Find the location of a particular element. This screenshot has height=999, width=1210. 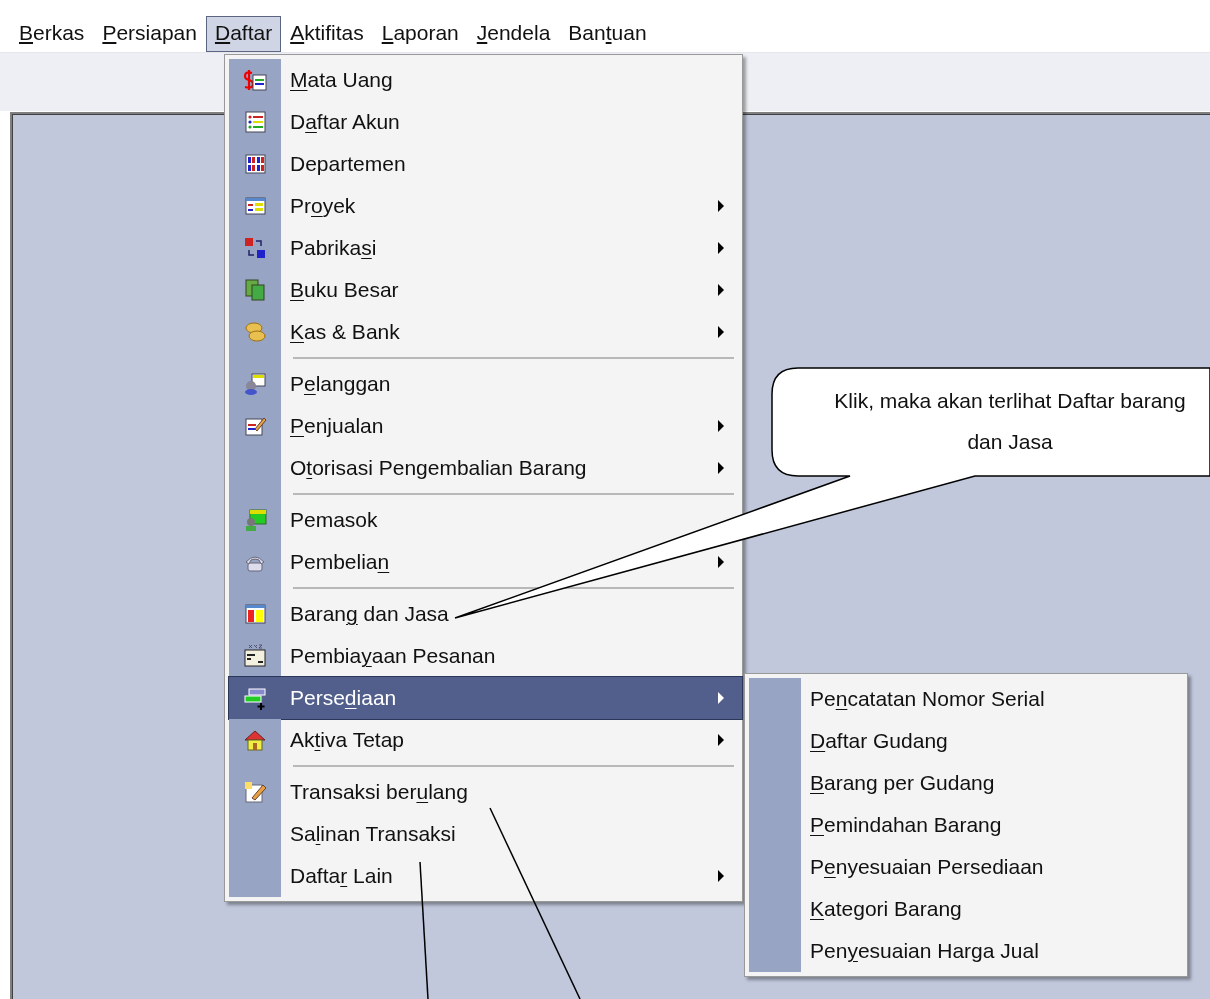

menu-item: Pabrikasi is located at coordinates (485, 248).